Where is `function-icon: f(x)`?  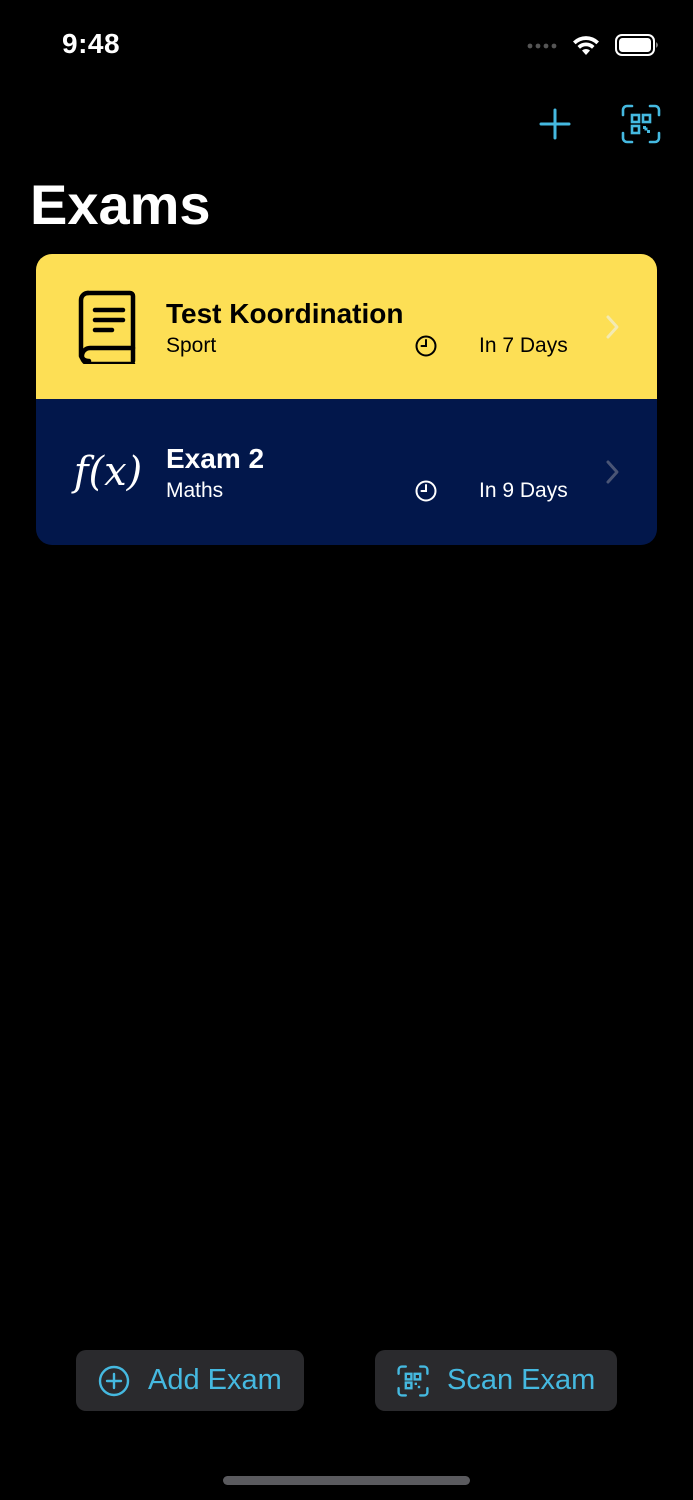
function-icon: f(x) is located at coordinates (108, 472).